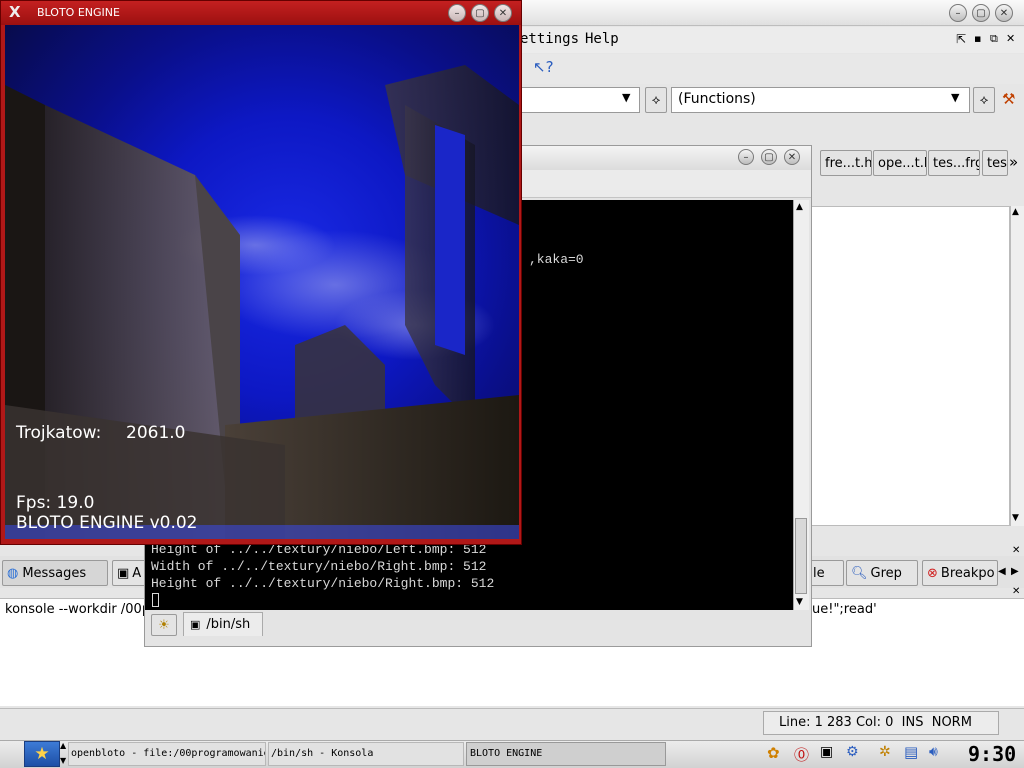 Image resolution: width=1024 pixels, height=768 pixels. I want to click on engine-minimize-button: –, so click(457, 13).